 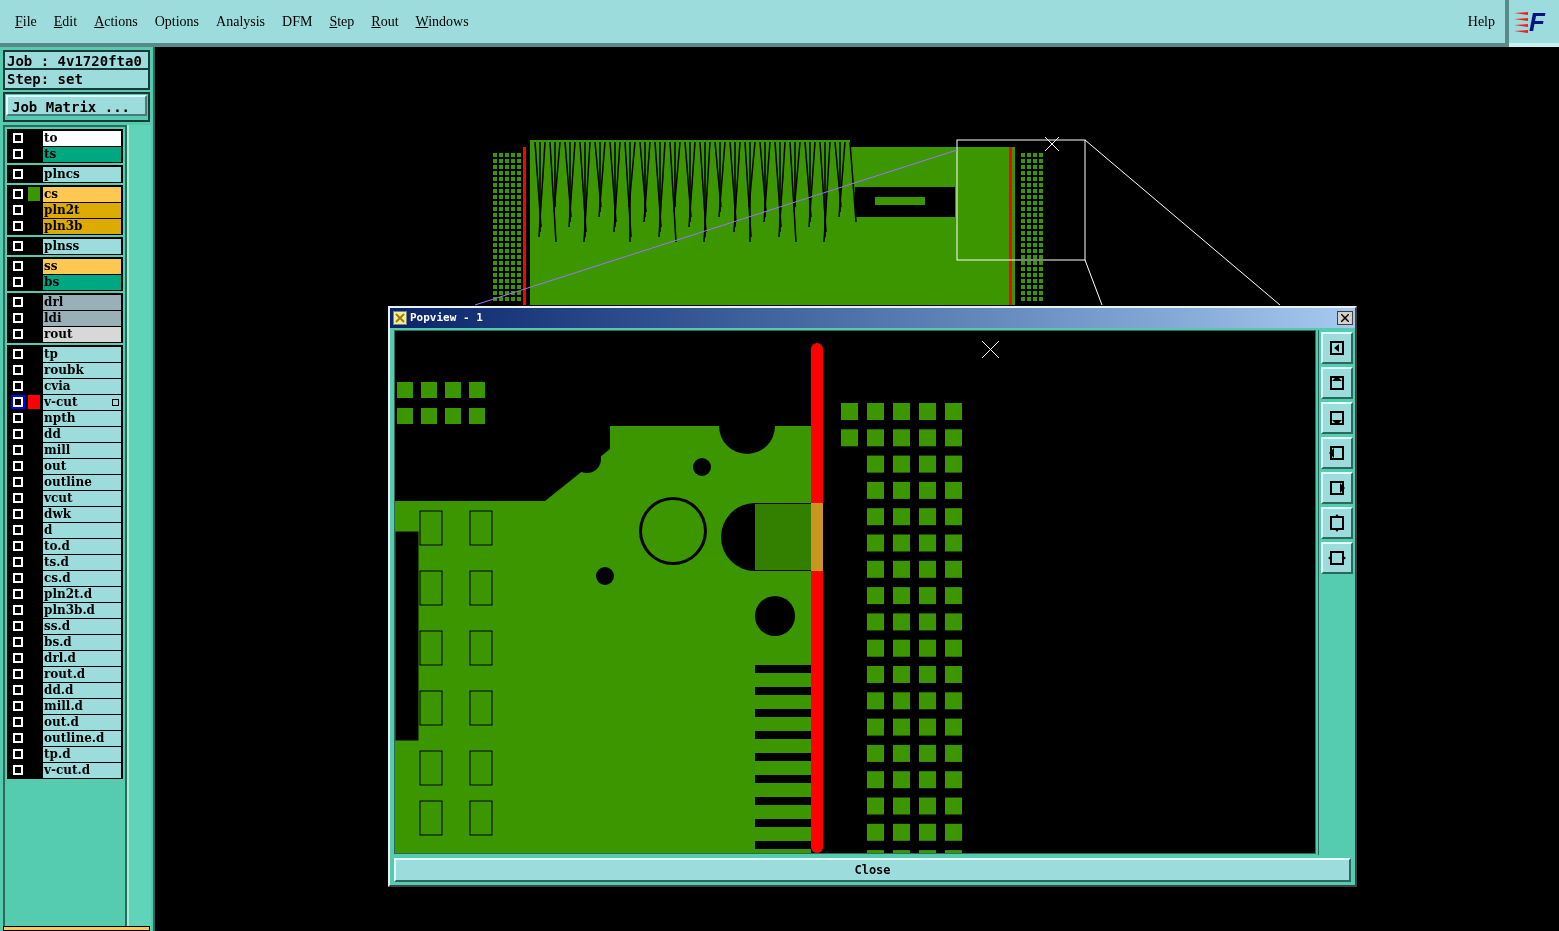 I want to click on layer-name: pln3b, so click(x=82, y=226).